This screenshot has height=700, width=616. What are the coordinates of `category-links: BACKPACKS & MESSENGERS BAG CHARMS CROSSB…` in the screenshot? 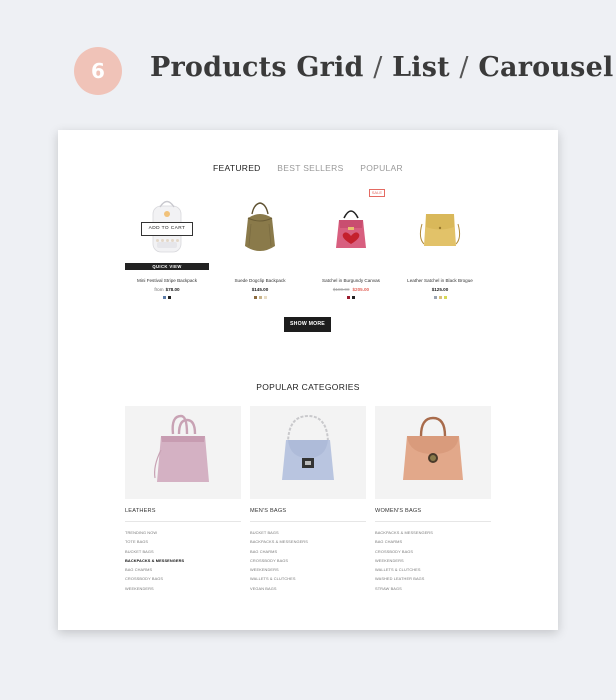 It's located at (433, 562).